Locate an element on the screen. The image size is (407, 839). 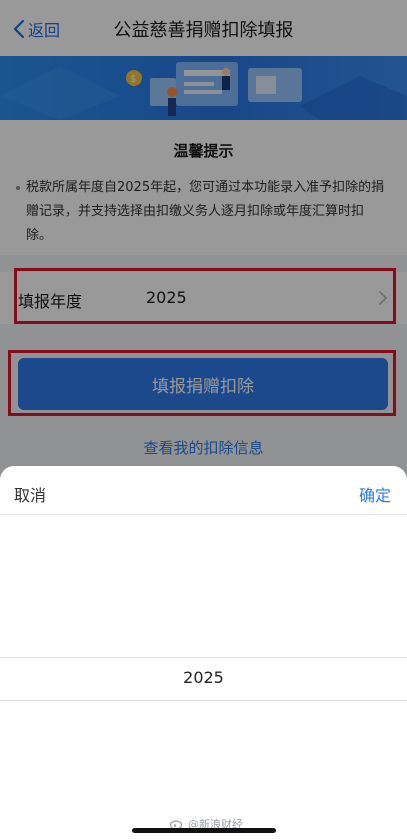
picker-selection-line-top is located at coordinates (203, 657).